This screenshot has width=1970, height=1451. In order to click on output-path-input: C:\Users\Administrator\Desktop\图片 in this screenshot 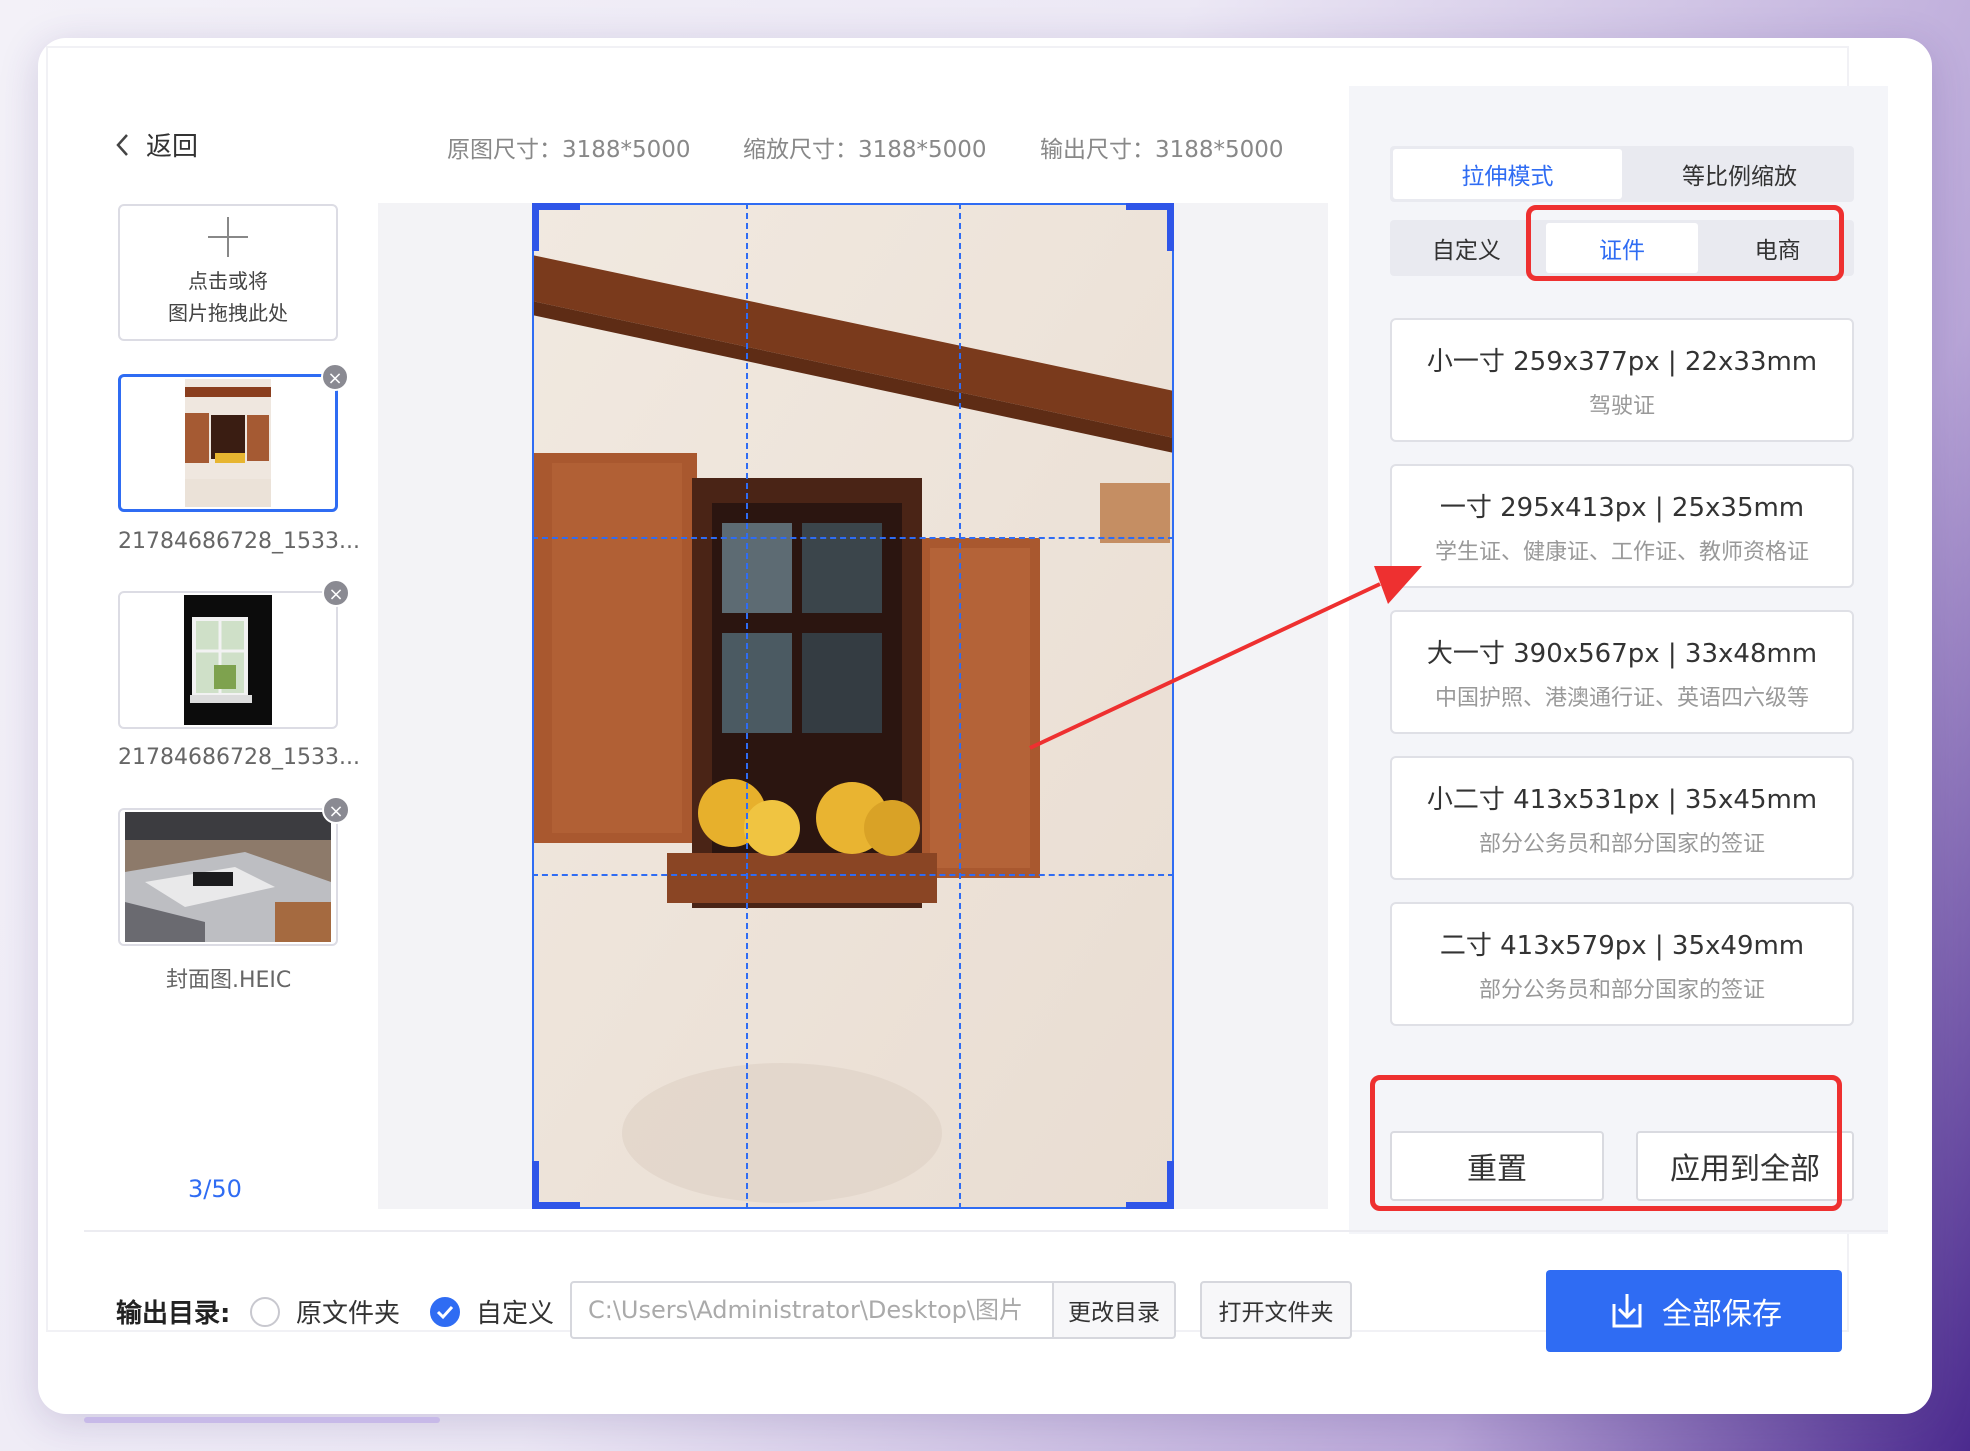, I will do `click(812, 1310)`.